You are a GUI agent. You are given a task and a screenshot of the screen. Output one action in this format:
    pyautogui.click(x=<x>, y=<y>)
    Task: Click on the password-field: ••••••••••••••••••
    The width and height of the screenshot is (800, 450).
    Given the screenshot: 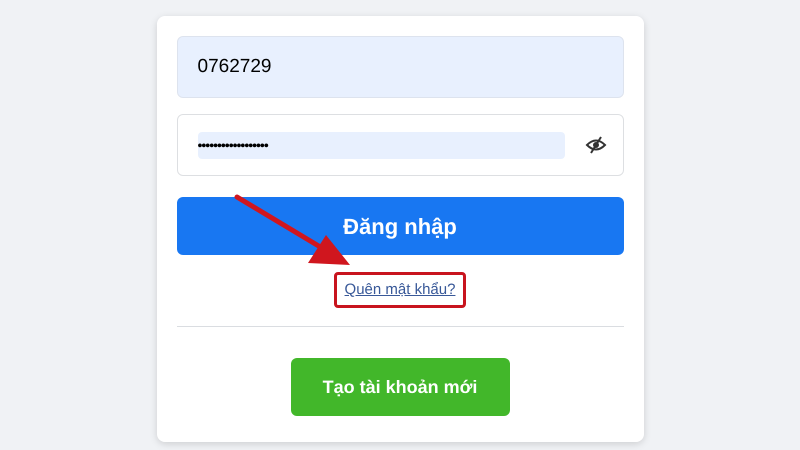 What is the action you would take?
    pyautogui.click(x=400, y=145)
    